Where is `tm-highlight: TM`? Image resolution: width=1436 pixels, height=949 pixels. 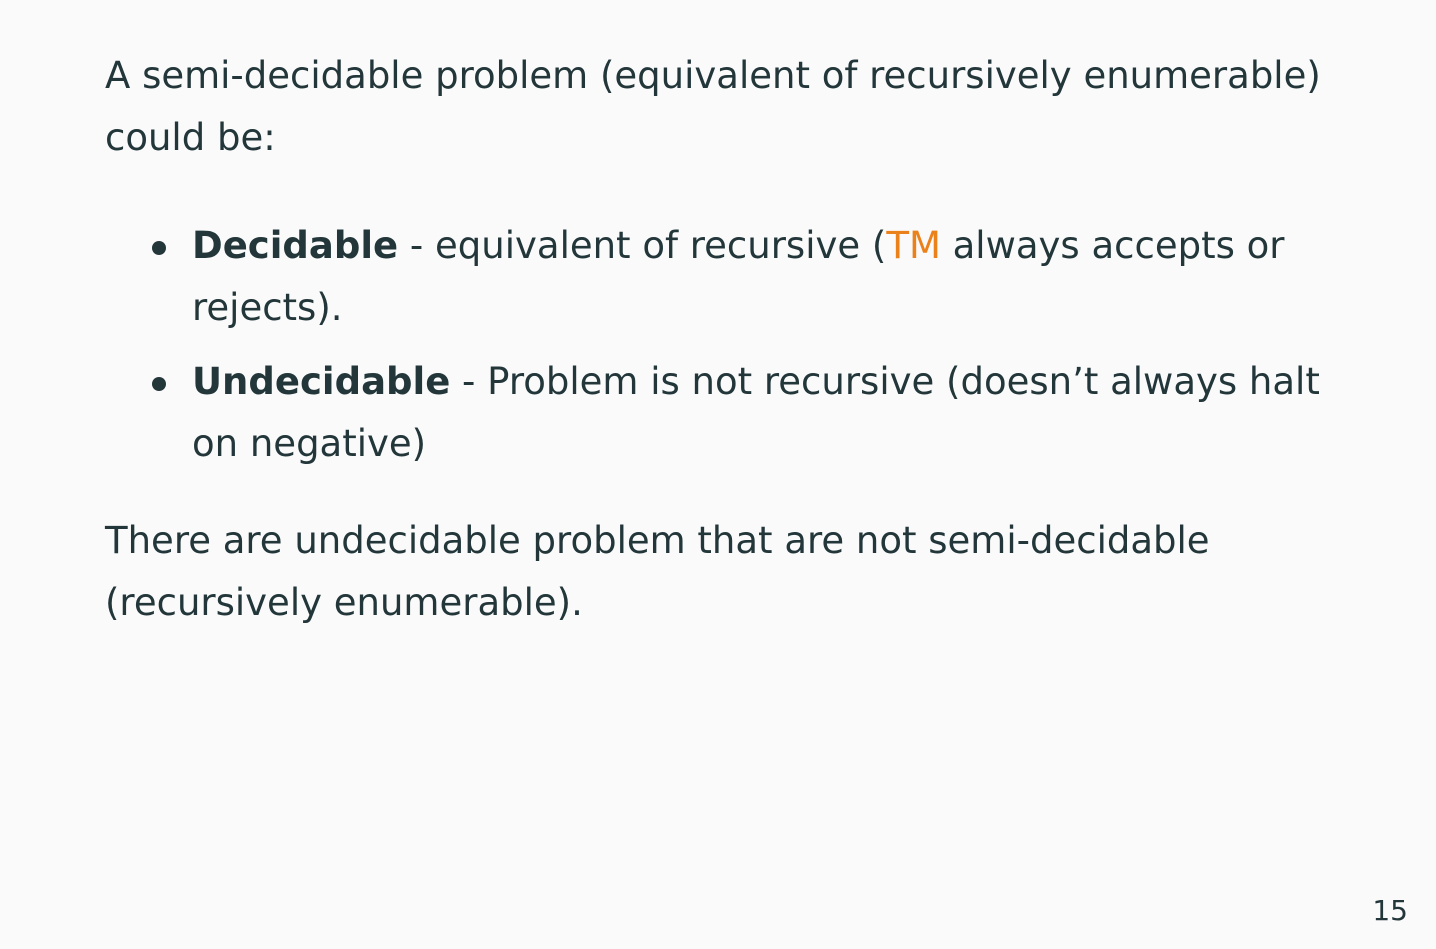 tm-highlight: TM is located at coordinates (913, 245).